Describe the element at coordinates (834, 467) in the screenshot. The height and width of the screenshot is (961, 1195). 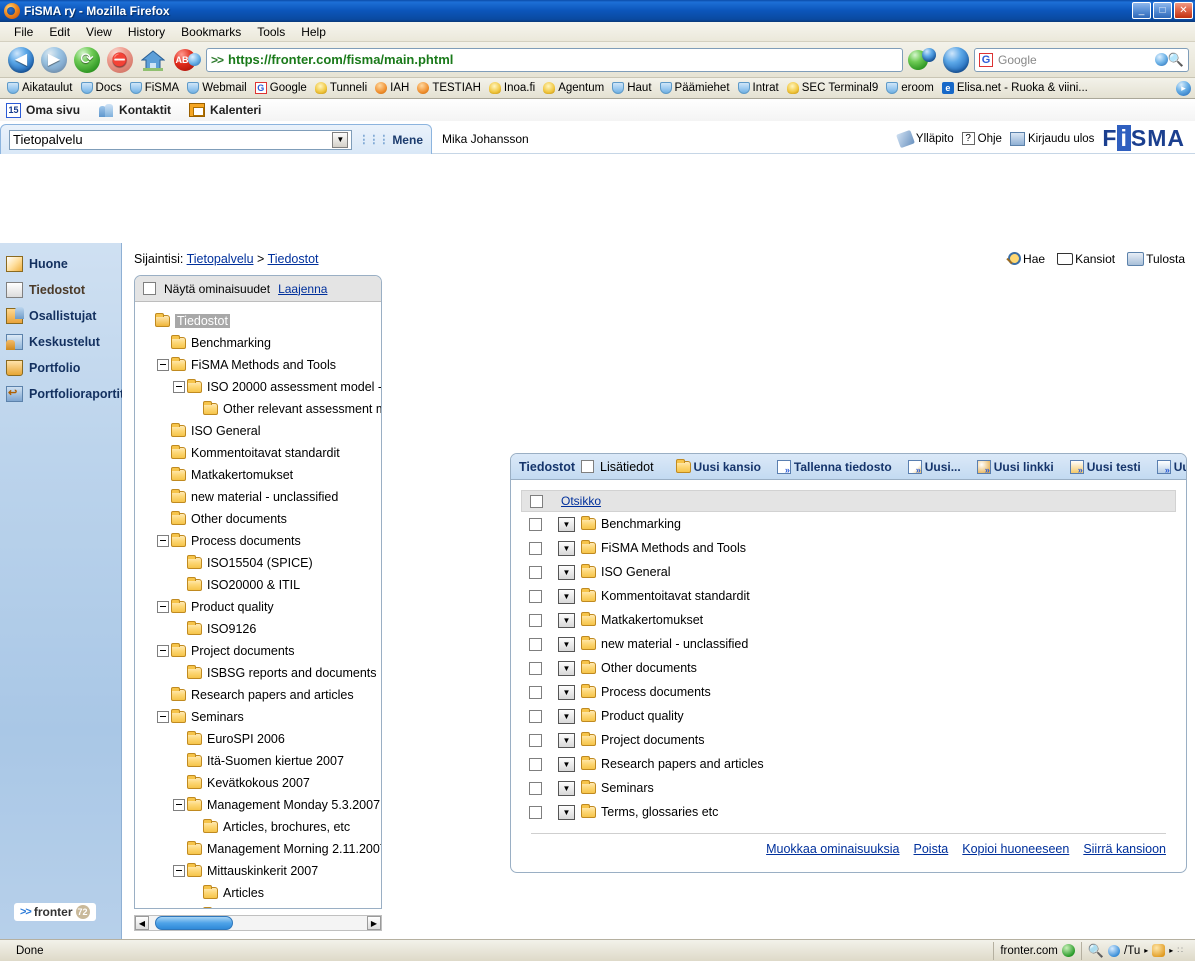
I see `save-file-button: Tallenna tiedosto` at that location.